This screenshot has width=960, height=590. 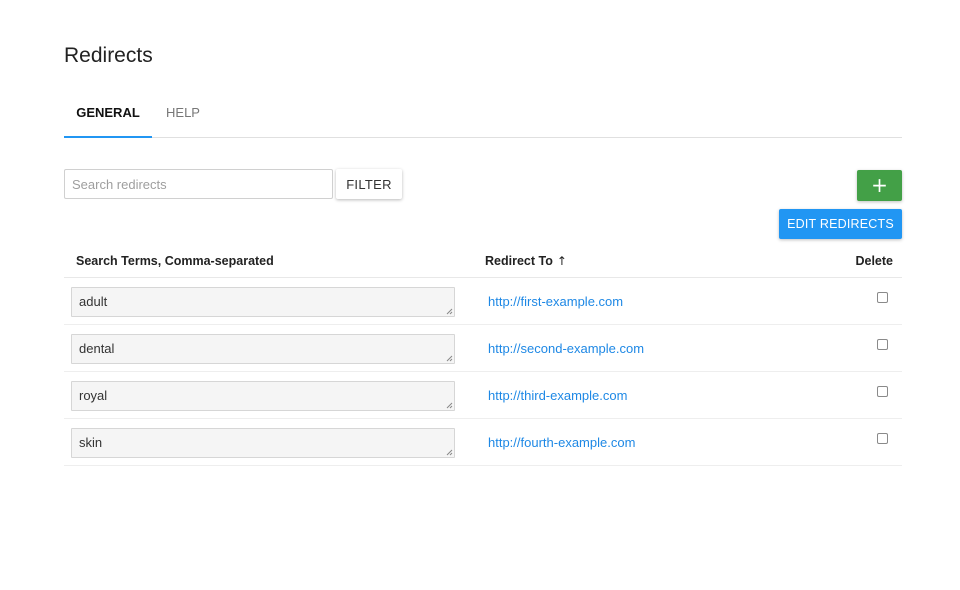 I want to click on search-input, so click(x=198, y=184).